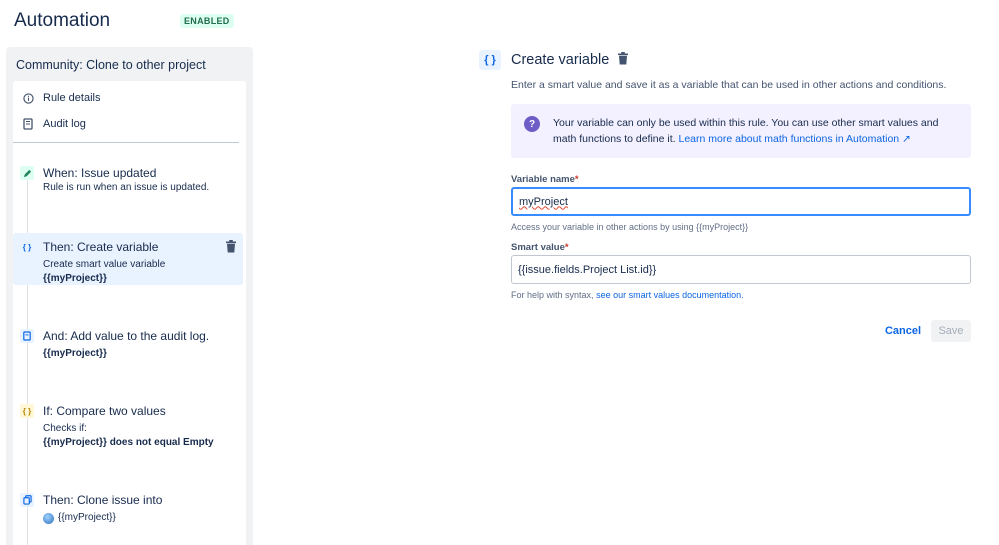 The image size is (999, 545). What do you see at coordinates (27, 173) in the screenshot?
I see `pencil-icon` at bounding box center [27, 173].